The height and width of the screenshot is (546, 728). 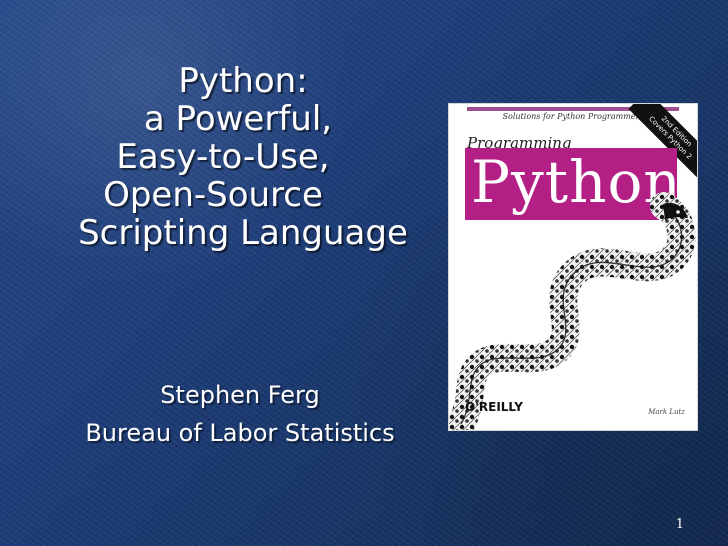 I want to click on presenter-info: Stephen Ferg Bureau of Labor Statistics, so click(x=240, y=414).